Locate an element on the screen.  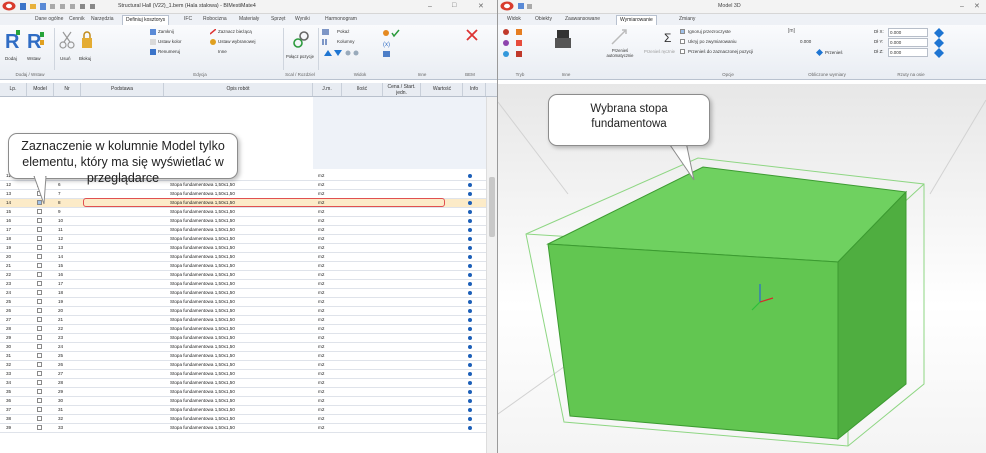
table-row: 39 33 Stopa fundamentowa 1,50x1,50 m2 is located at coordinates (248, 428).